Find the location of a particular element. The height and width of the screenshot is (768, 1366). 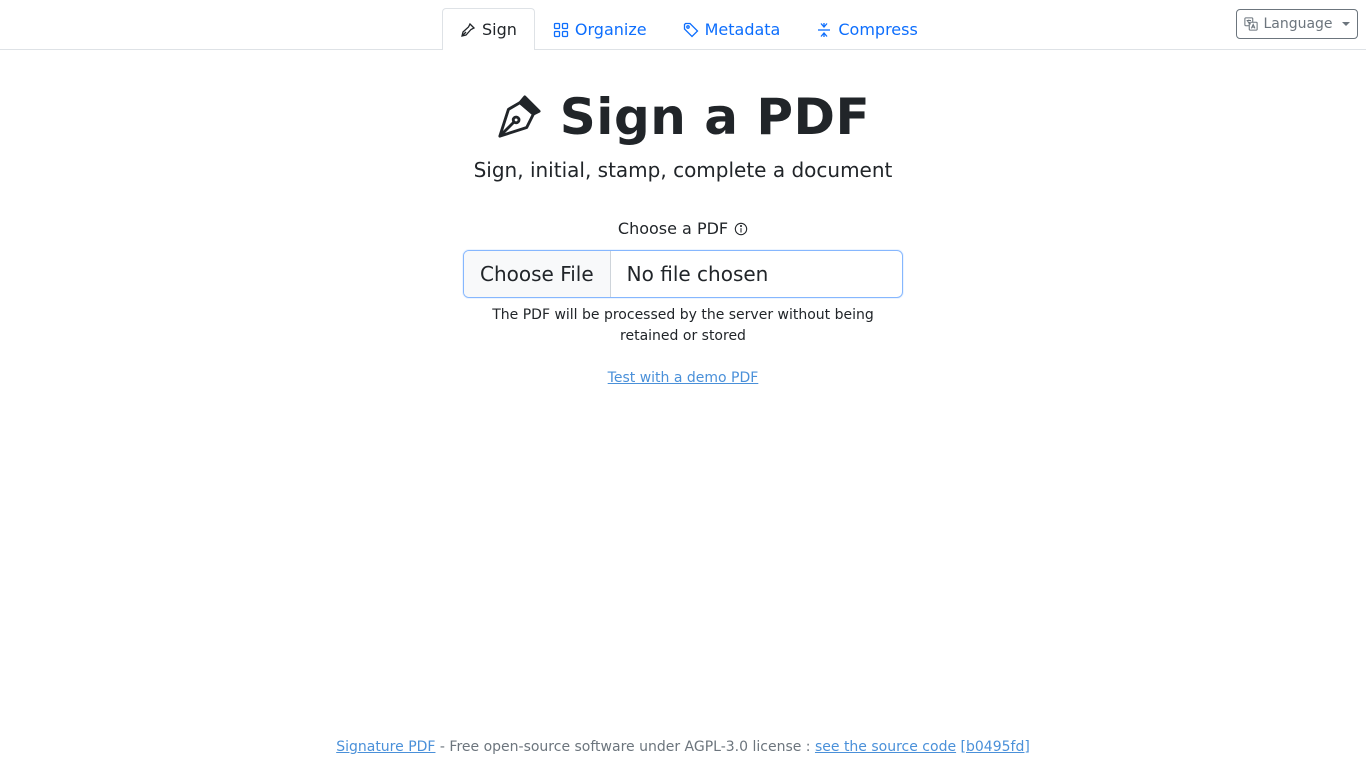

top-navbar: Sign Organize Metadata Compress Language is located at coordinates (683, 25).